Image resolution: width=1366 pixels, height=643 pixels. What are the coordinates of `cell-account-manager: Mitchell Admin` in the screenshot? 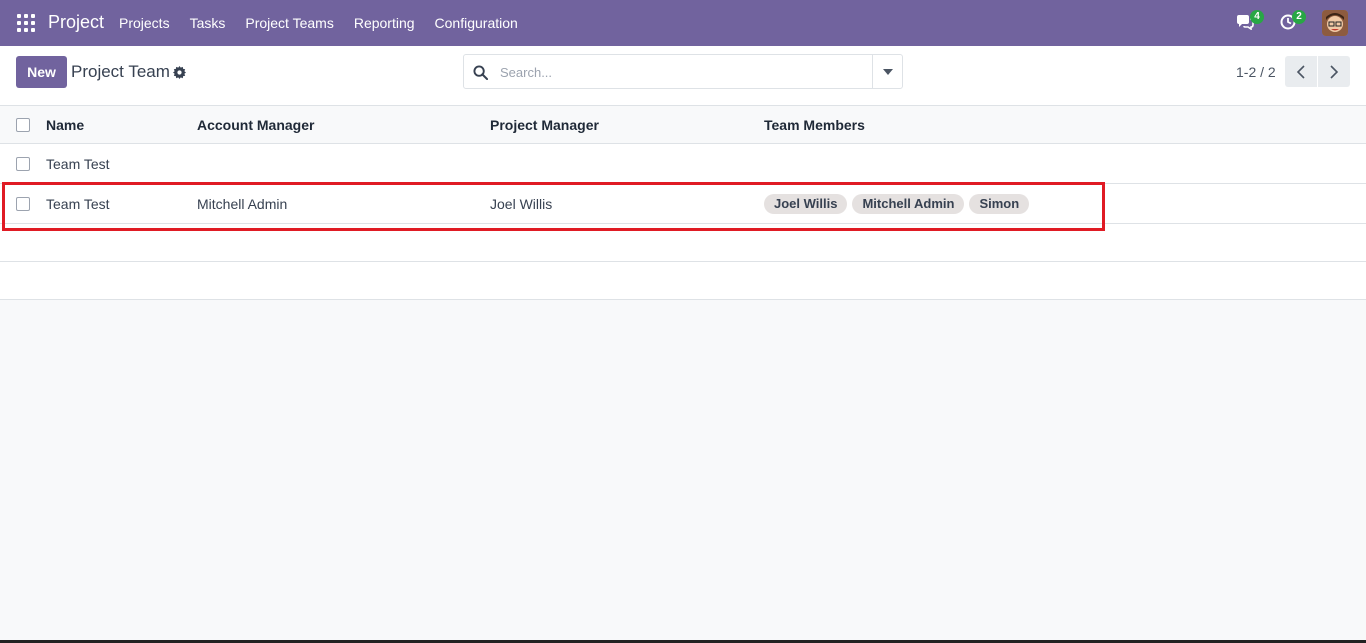 It's located at (242, 203).